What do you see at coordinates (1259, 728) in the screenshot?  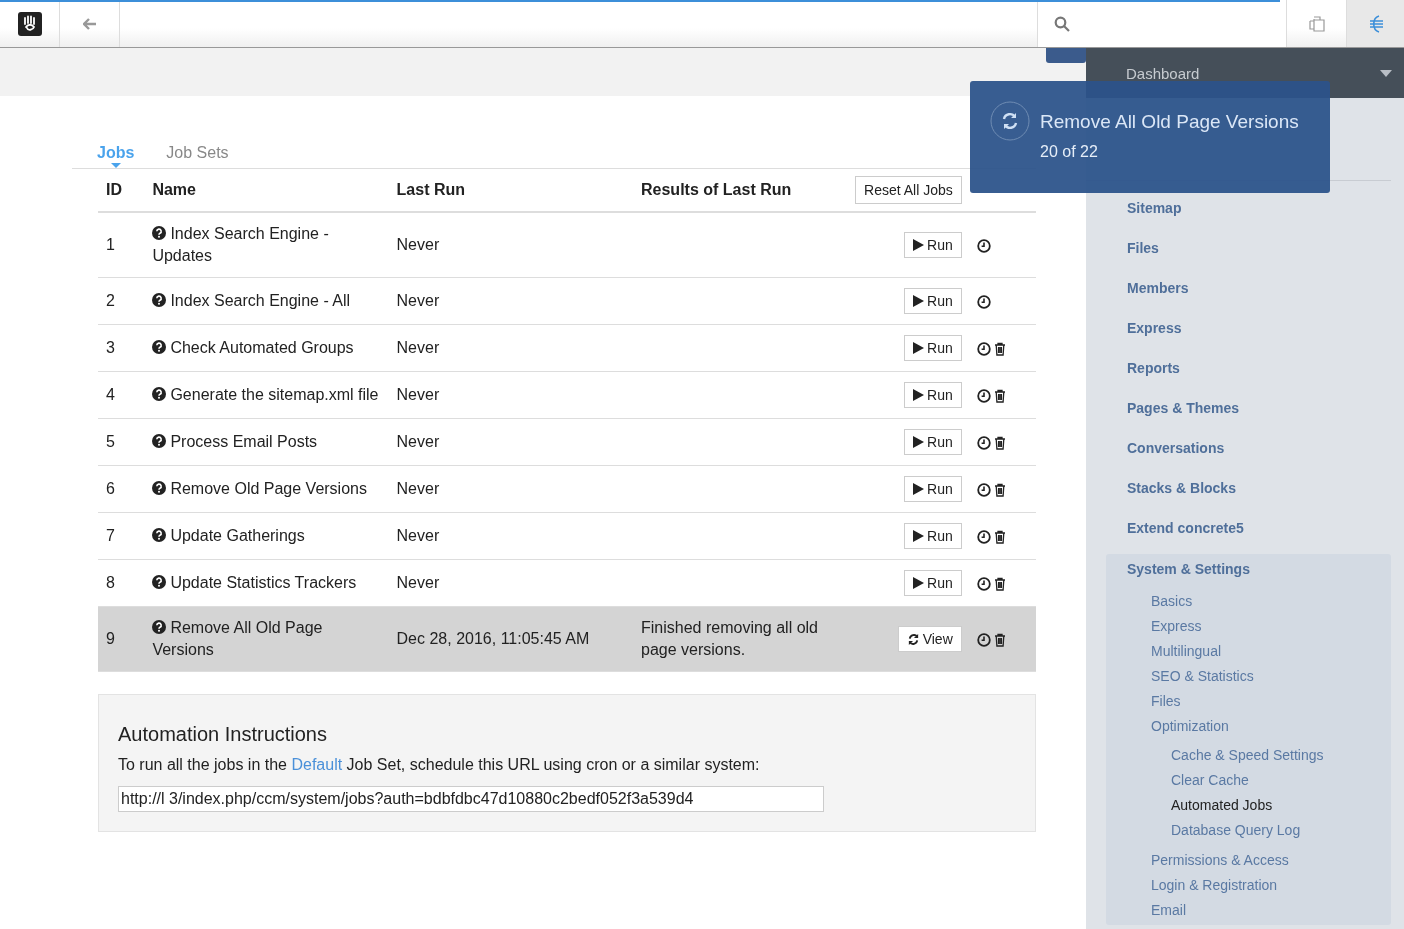 I see `sidebar-item: Optimization` at bounding box center [1259, 728].